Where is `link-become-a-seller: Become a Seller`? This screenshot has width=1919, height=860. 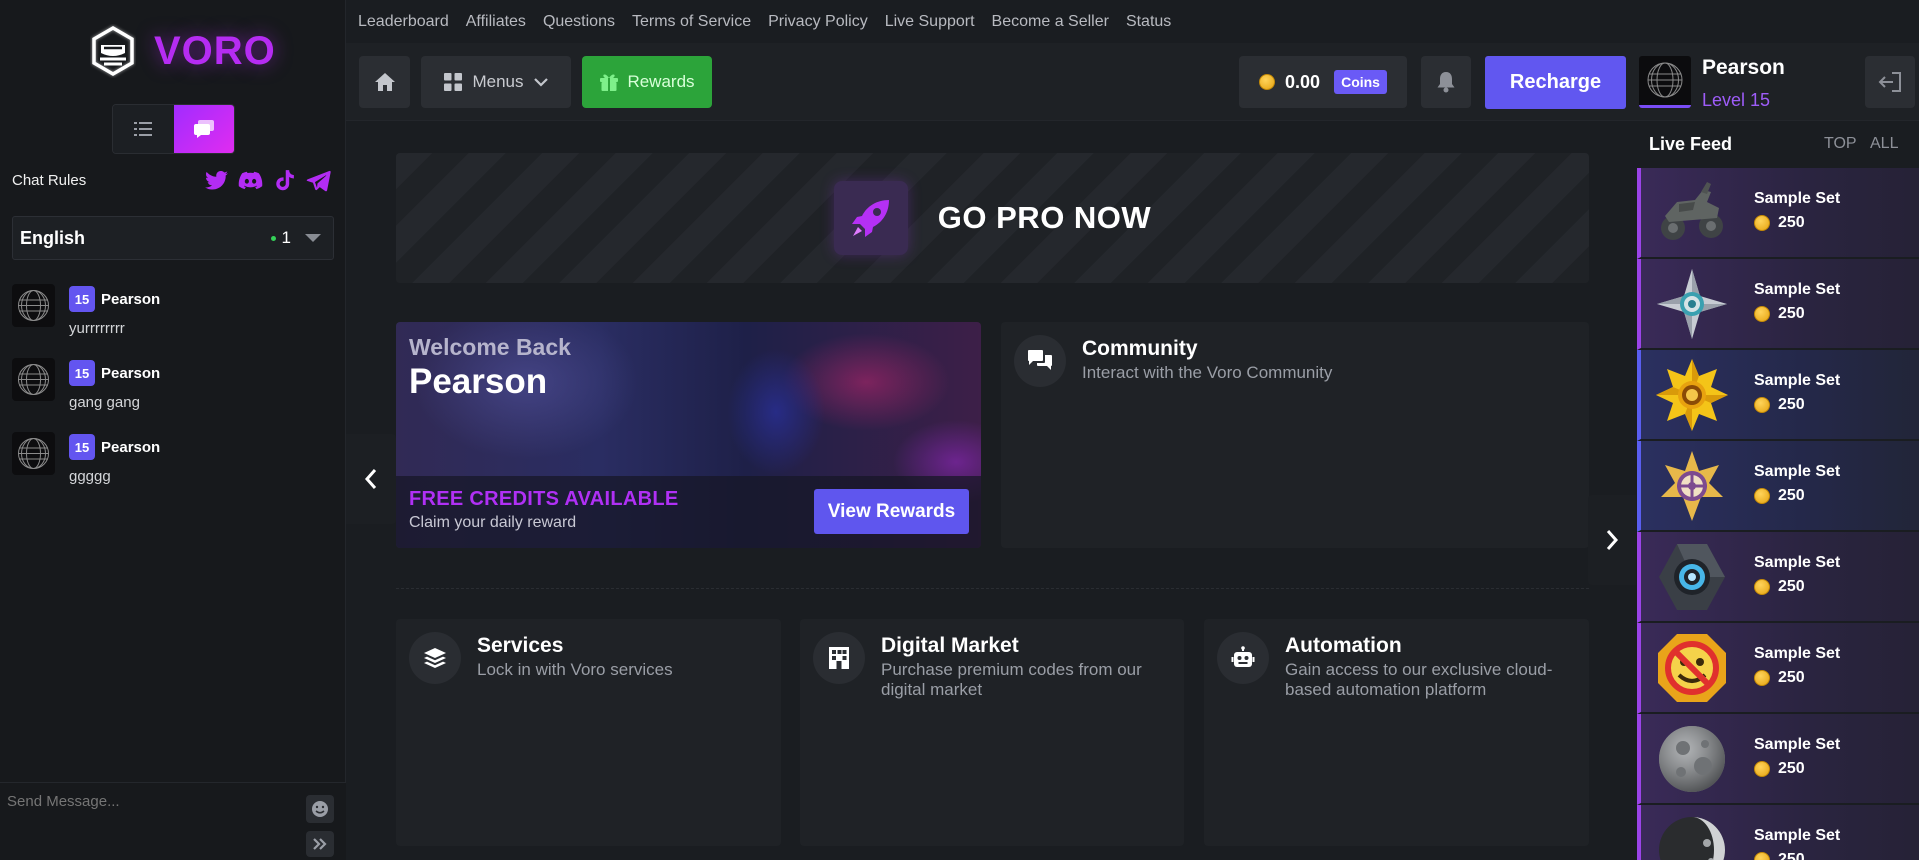
link-become-a-seller: Become a Seller is located at coordinates (1050, 22).